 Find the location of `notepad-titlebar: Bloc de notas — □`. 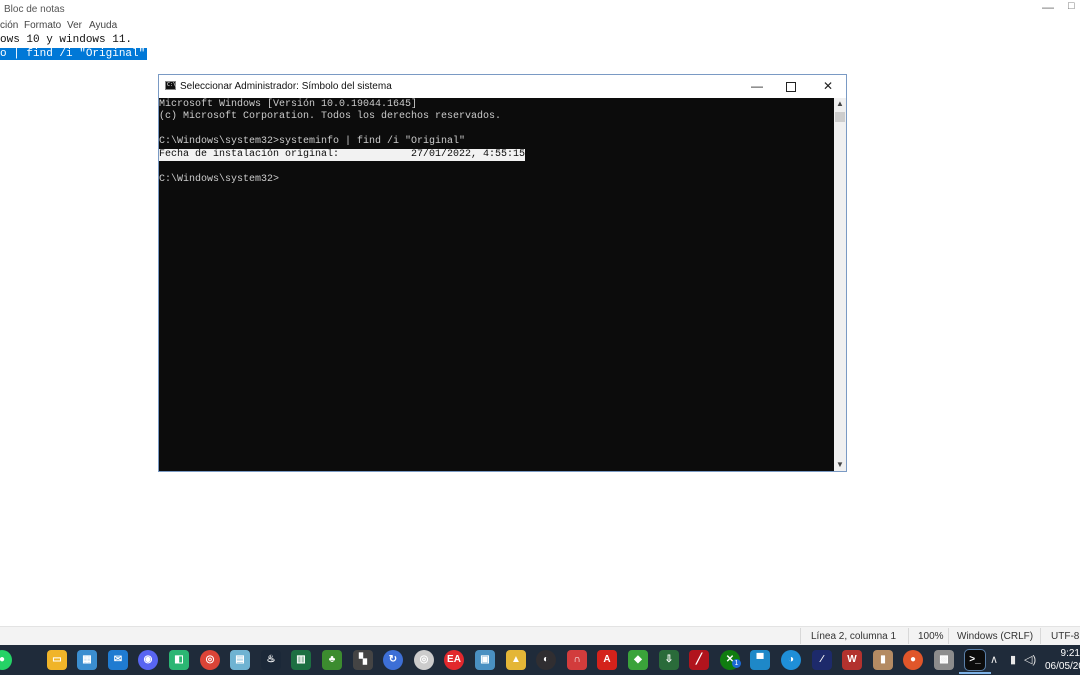

notepad-titlebar: Bloc de notas — □ is located at coordinates (540, 9).